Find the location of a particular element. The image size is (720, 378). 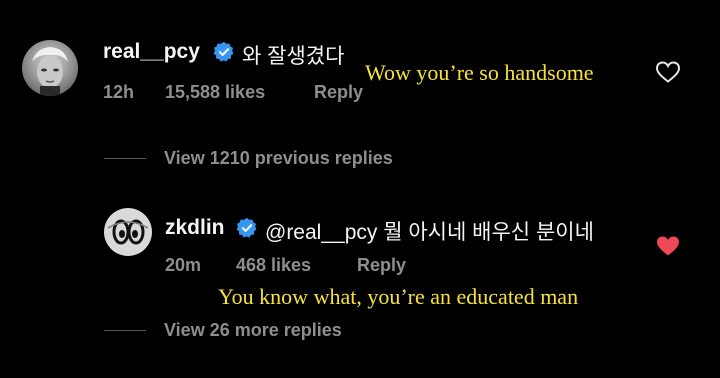

comment-username: real__pcy is located at coordinates (151, 52).